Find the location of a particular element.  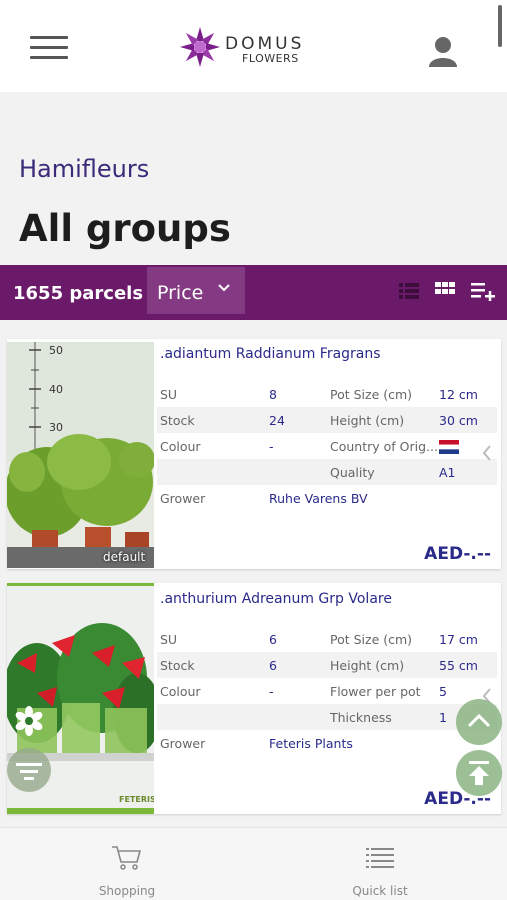

chevron-up-icon is located at coordinates (479, 720).